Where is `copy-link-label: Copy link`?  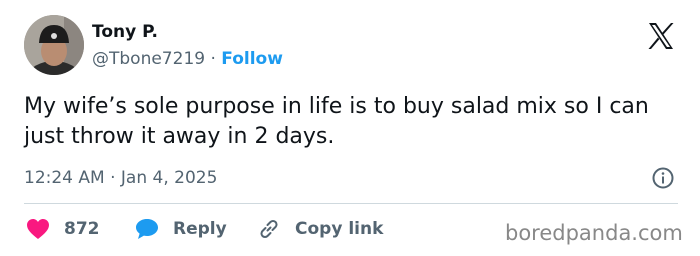
copy-link-label: Copy link is located at coordinates (339, 229).